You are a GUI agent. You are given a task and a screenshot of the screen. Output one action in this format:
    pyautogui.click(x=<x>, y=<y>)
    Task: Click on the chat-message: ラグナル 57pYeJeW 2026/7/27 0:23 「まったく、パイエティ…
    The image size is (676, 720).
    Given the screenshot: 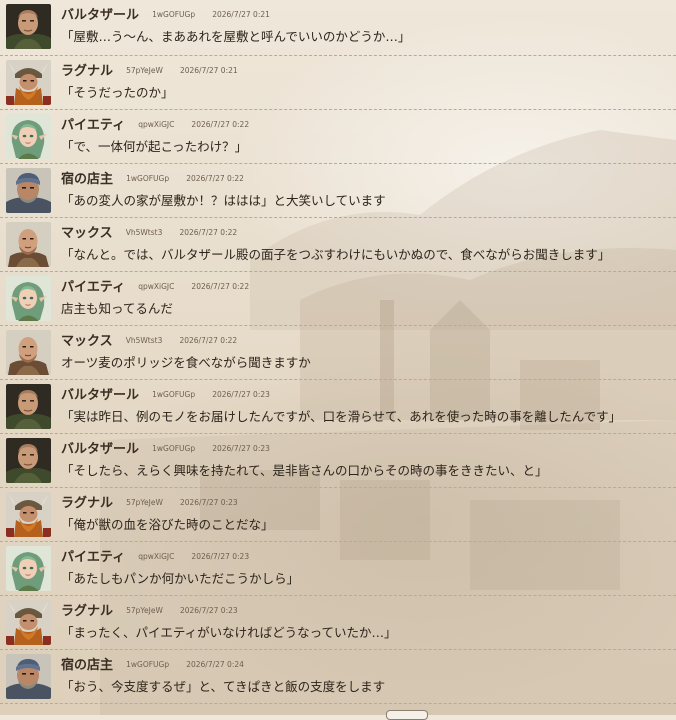 What is the action you would take?
    pyautogui.click(x=338, y=623)
    